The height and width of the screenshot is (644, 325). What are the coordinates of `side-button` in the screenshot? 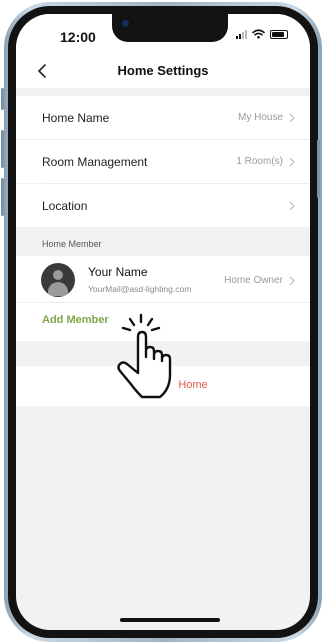 It's located at (2, 99).